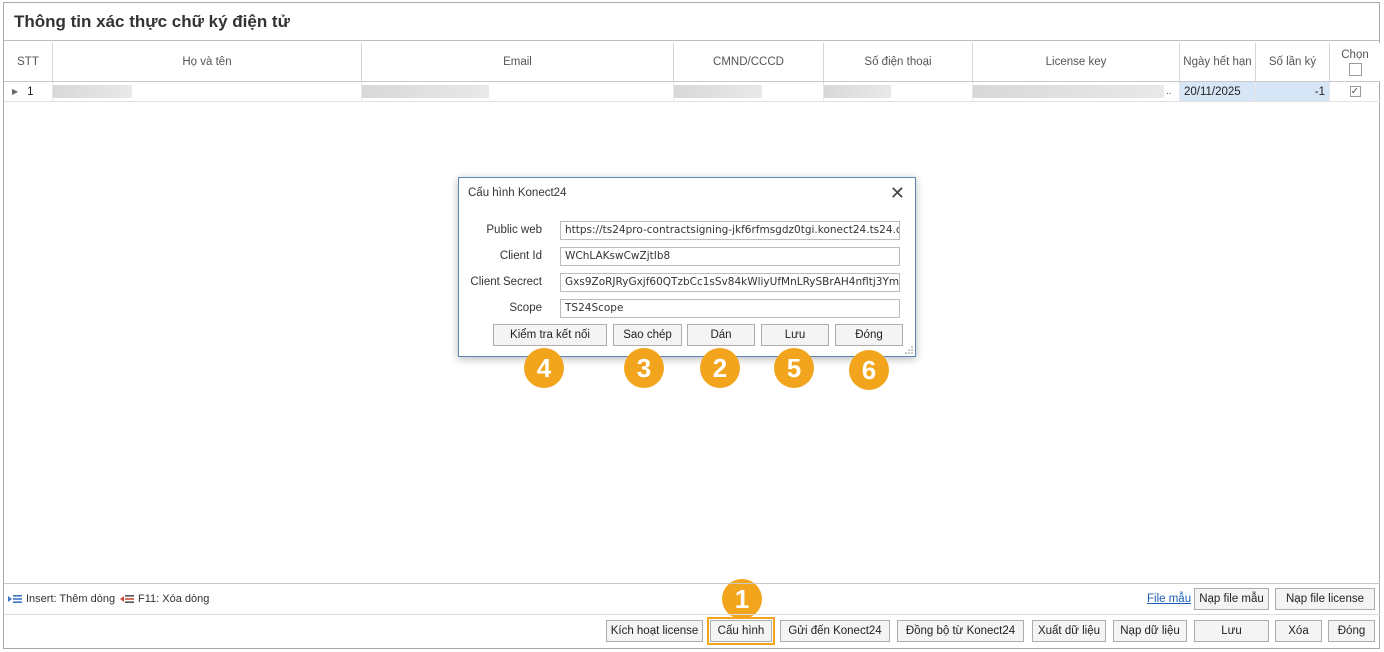 The image size is (1384, 652). Describe the element at coordinates (795, 335) in the screenshot. I see `dialog-save-button: Lưu` at that location.